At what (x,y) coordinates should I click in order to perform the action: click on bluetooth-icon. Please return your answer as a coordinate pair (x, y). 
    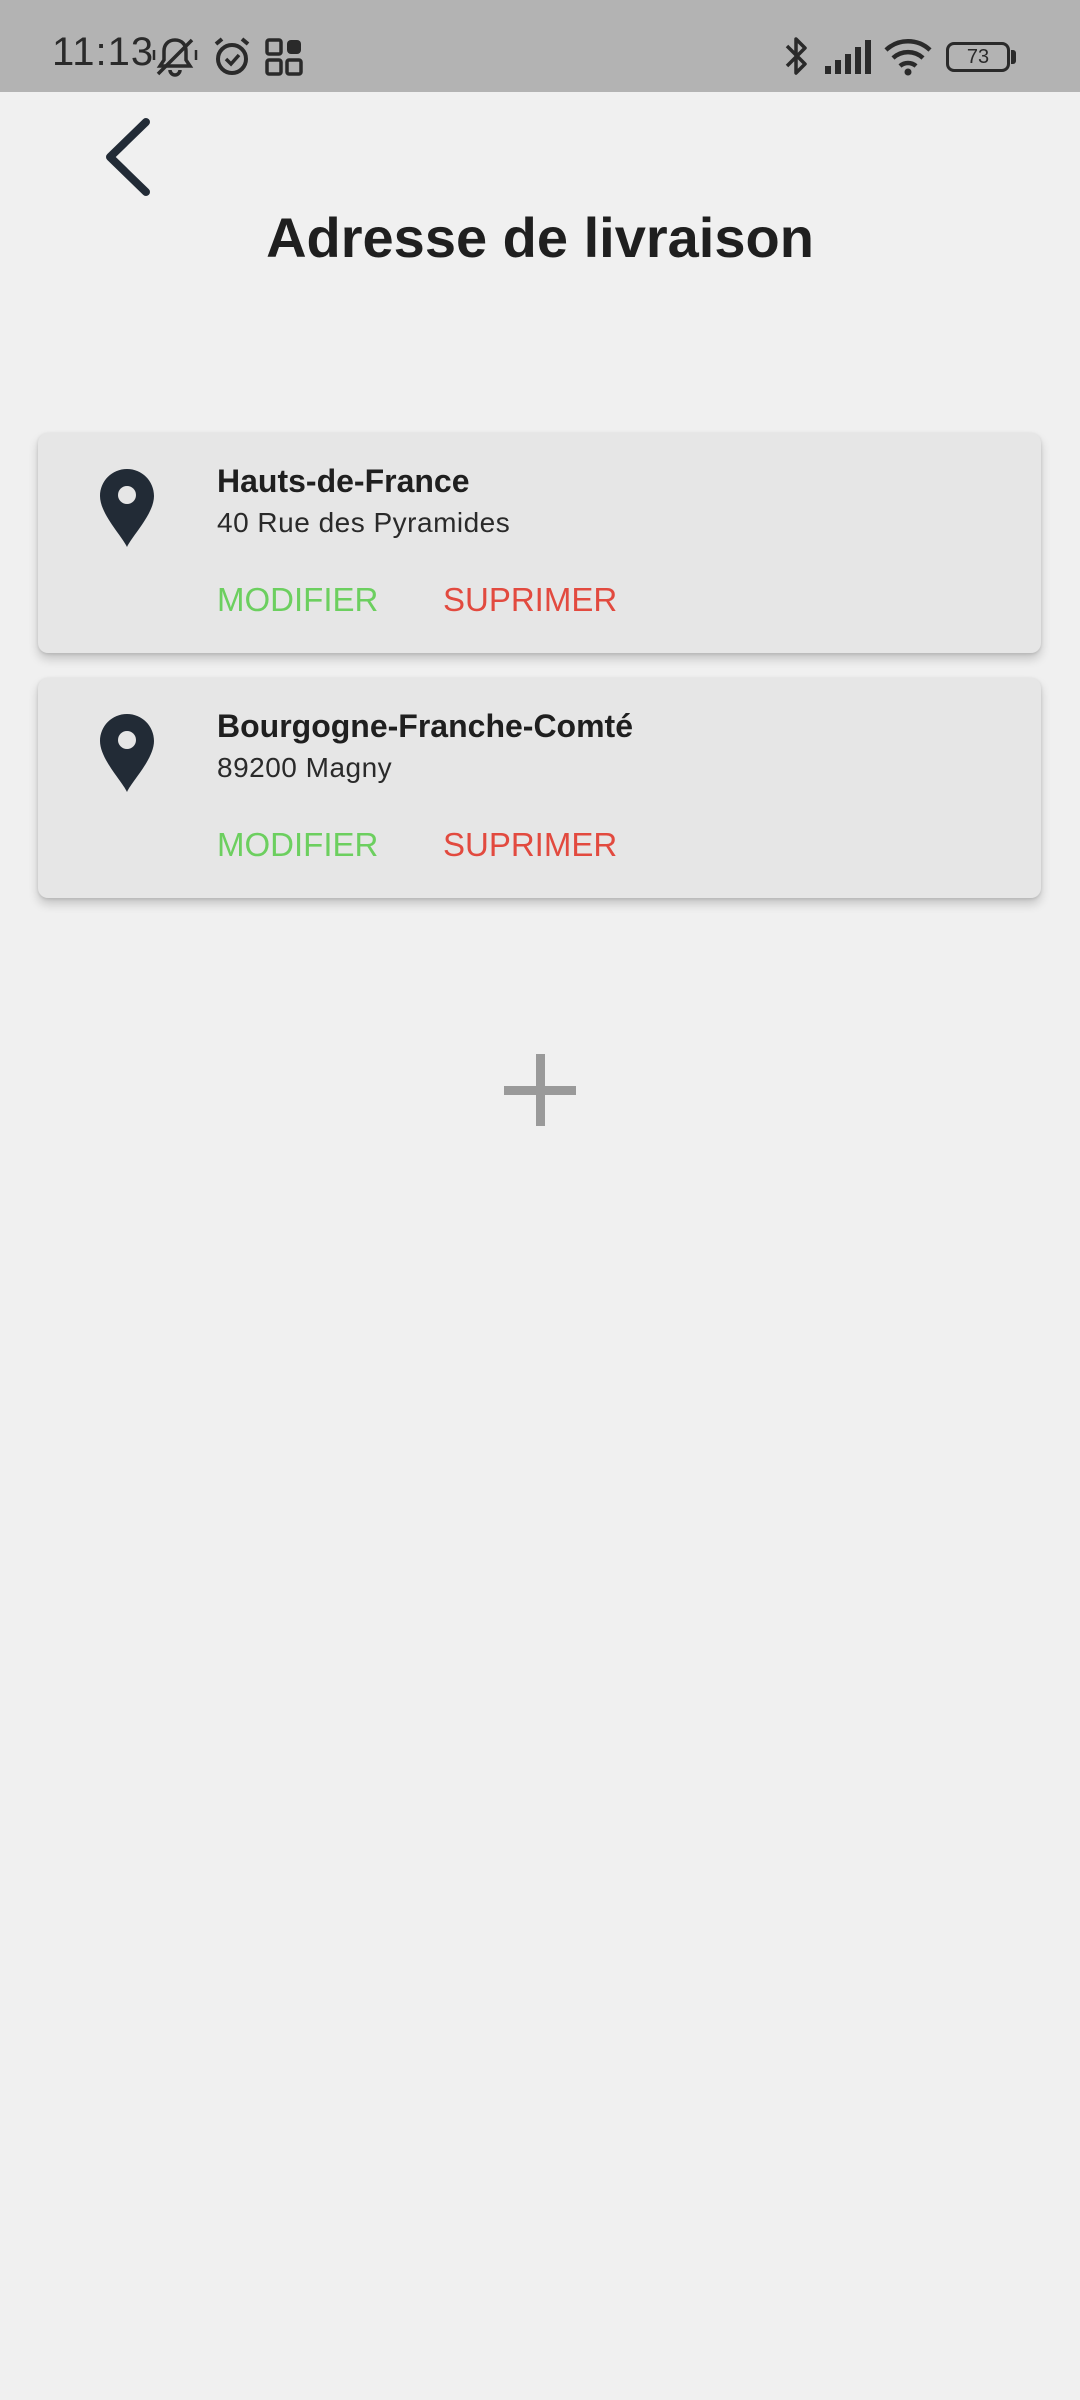
    Looking at the image, I should click on (796, 56).